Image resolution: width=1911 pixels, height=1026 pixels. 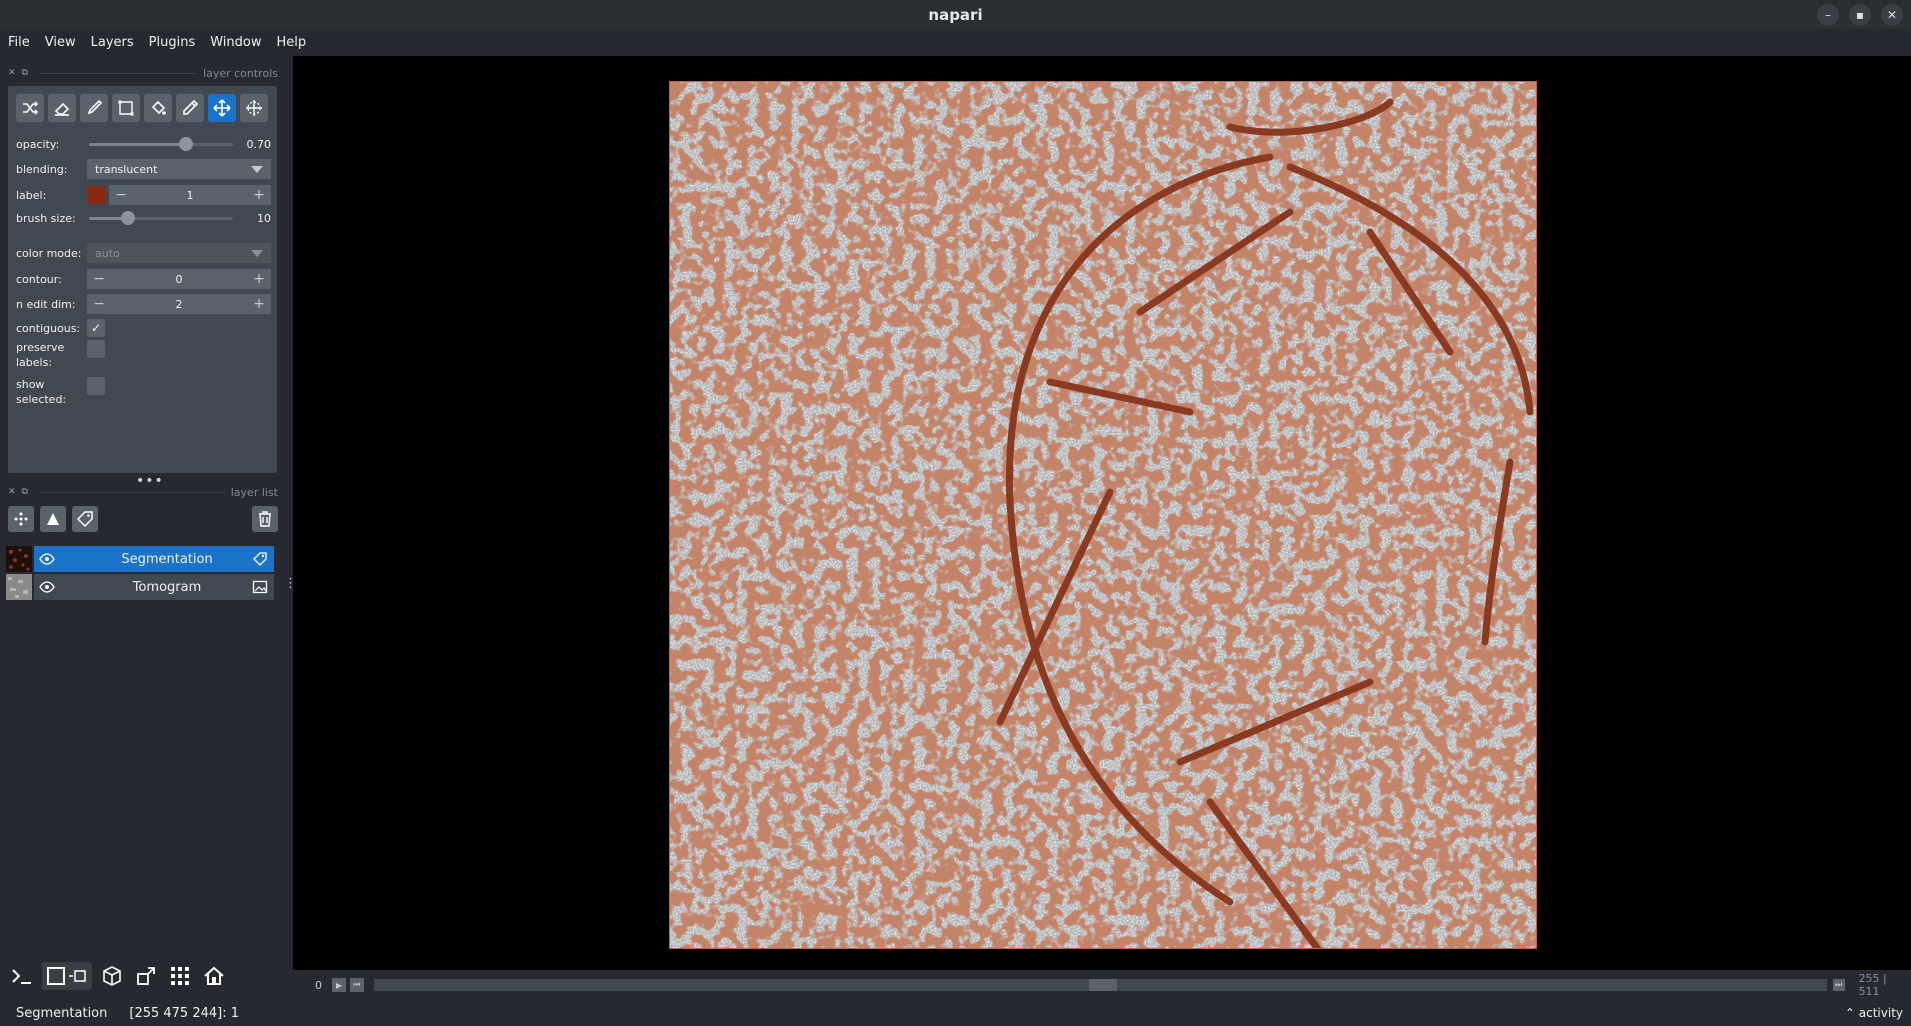 I want to click on color-picker-button, so click(x=190, y=108).